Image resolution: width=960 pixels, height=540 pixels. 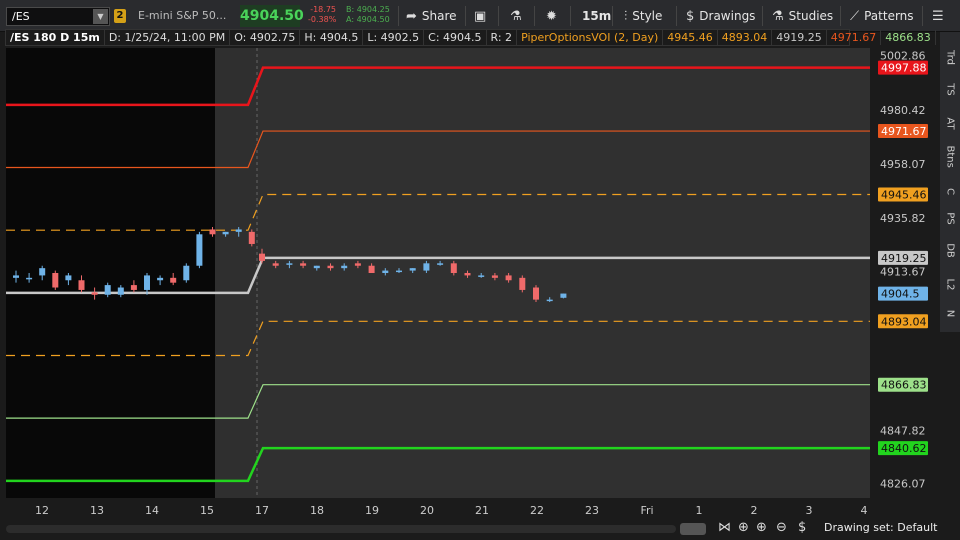 I want to click on side-tab-l2: L2, so click(x=950, y=285).